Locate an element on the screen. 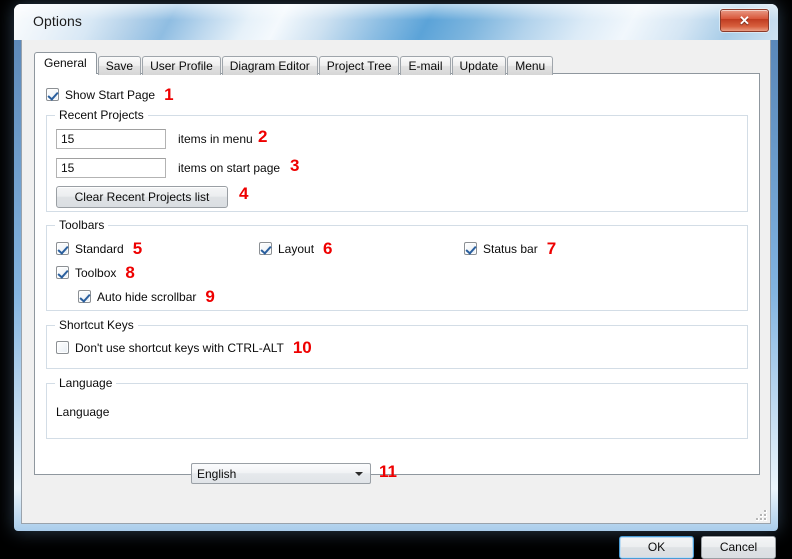 The width and height of the screenshot is (792, 559). title-bar-glass-background is located at coordinates (396, 22).